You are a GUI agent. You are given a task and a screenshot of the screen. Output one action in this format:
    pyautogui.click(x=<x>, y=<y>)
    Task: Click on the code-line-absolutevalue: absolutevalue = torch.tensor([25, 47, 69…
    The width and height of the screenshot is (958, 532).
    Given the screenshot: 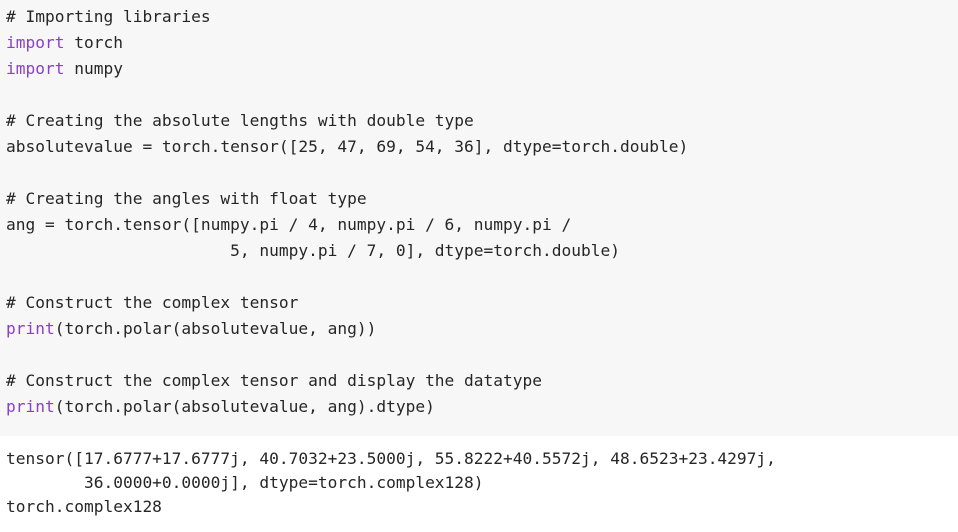 What is the action you would take?
    pyautogui.click(x=347, y=146)
    